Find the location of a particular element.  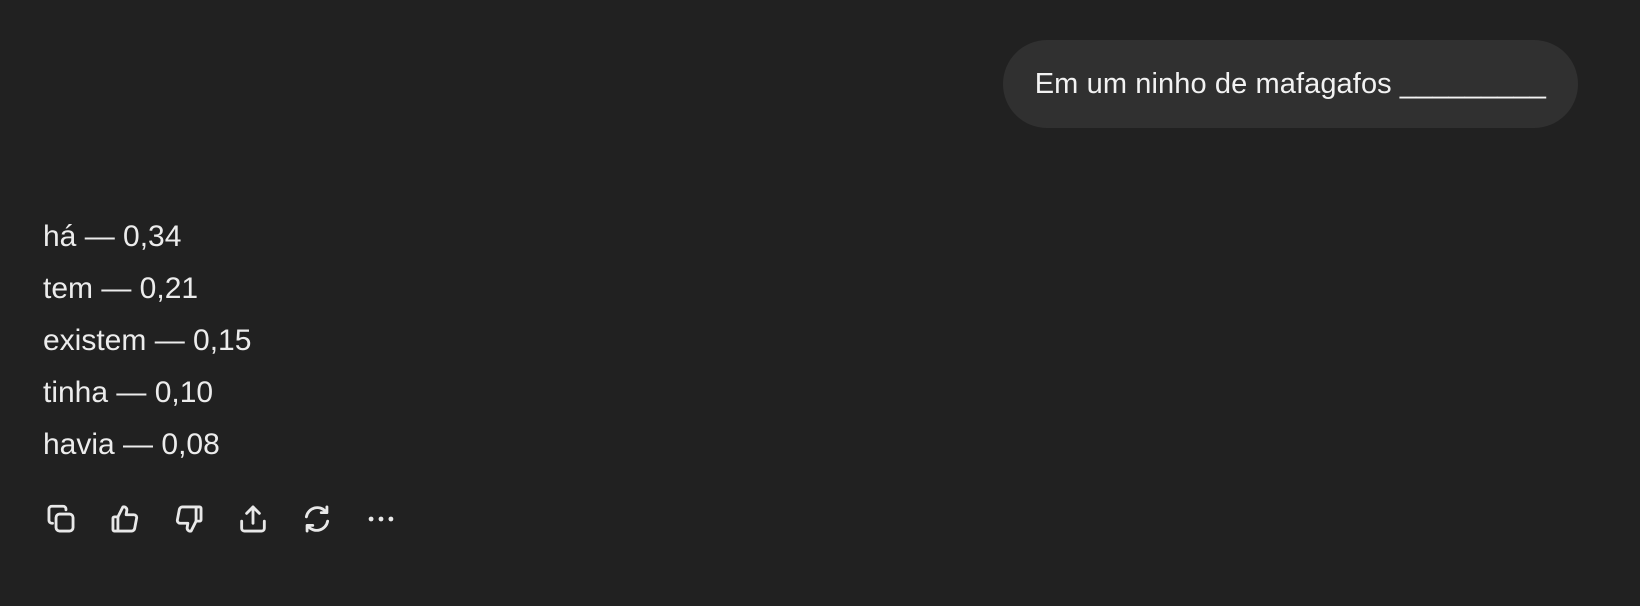

share-button is located at coordinates (264, 519).